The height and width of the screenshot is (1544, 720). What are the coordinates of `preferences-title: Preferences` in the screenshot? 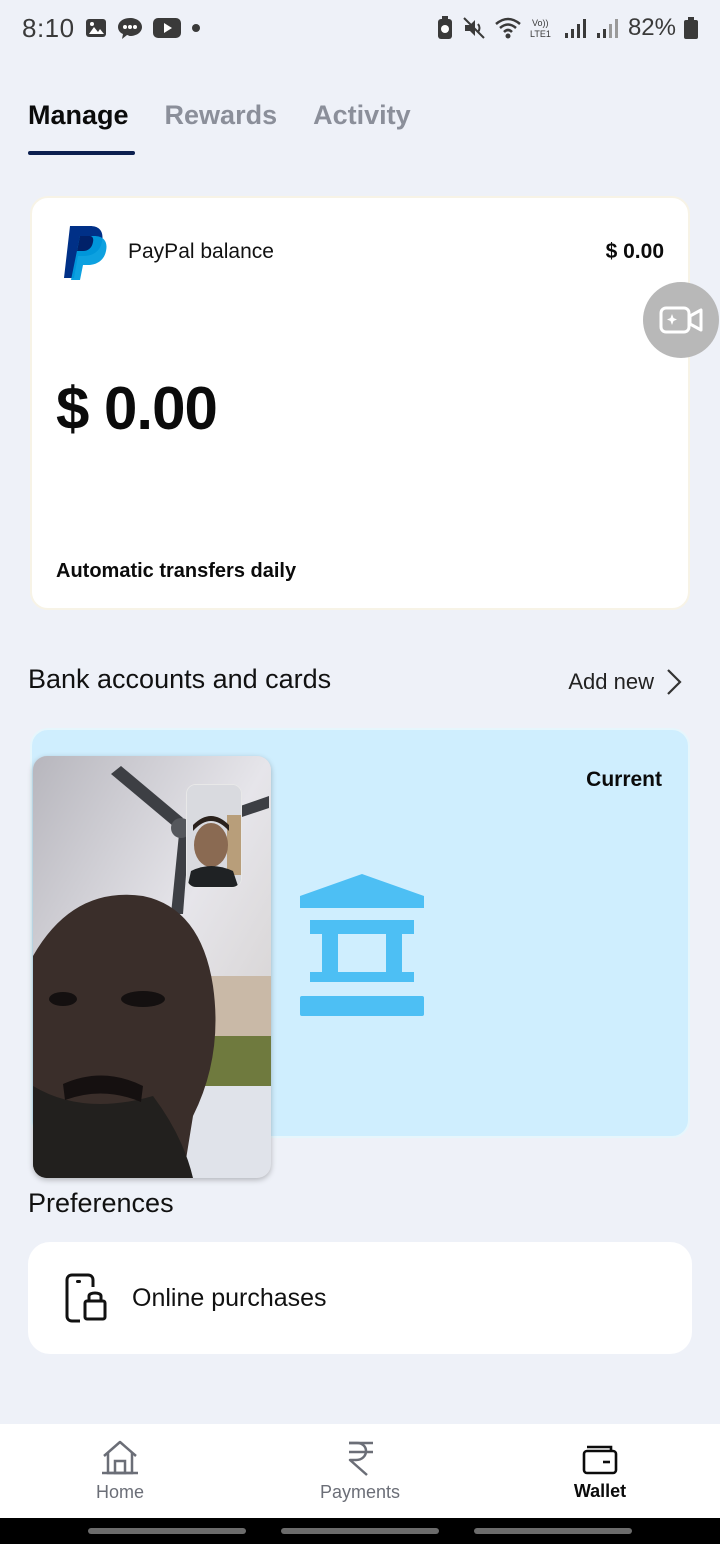 It's located at (101, 1203).